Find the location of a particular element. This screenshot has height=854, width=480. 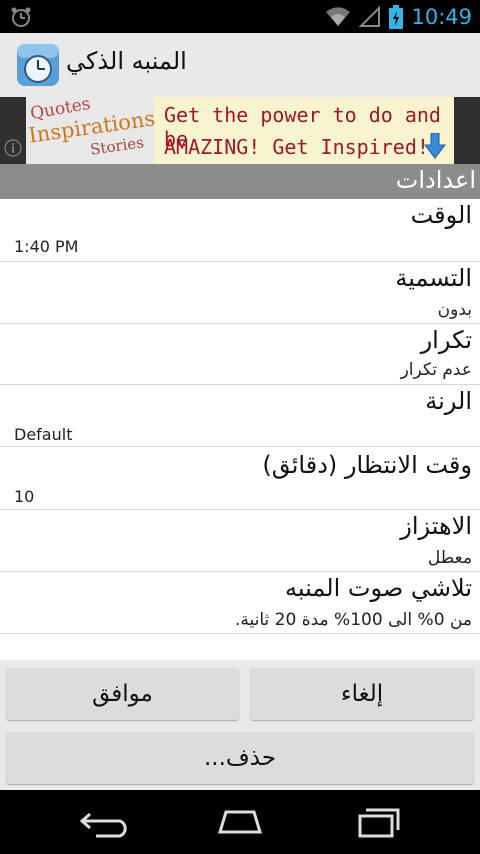

setting-repeat-title: تكرار is located at coordinates (446, 340).